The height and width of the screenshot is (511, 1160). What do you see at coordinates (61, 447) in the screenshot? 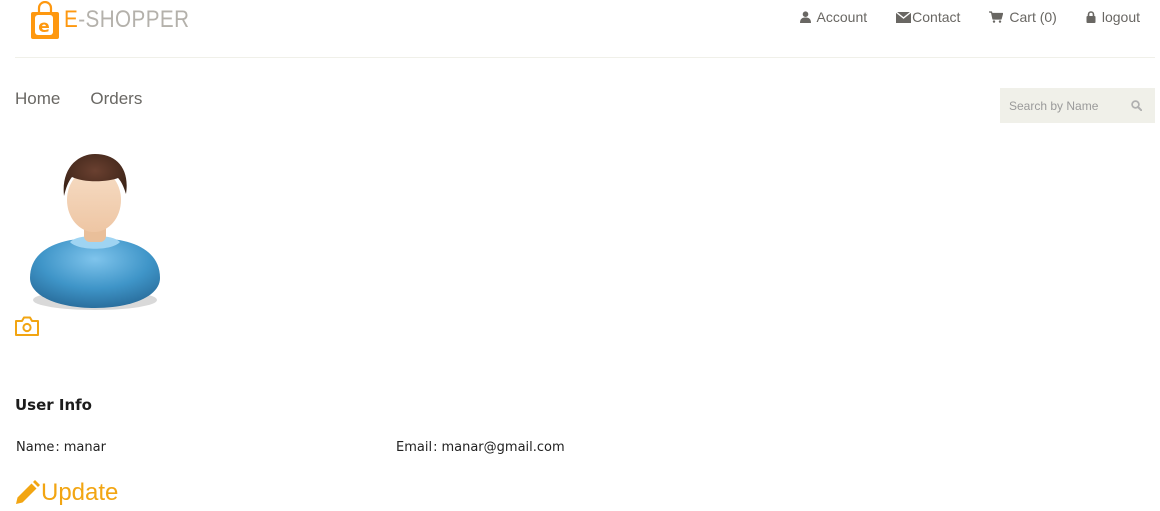
I see `user-name-field: Name: manar` at bounding box center [61, 447].